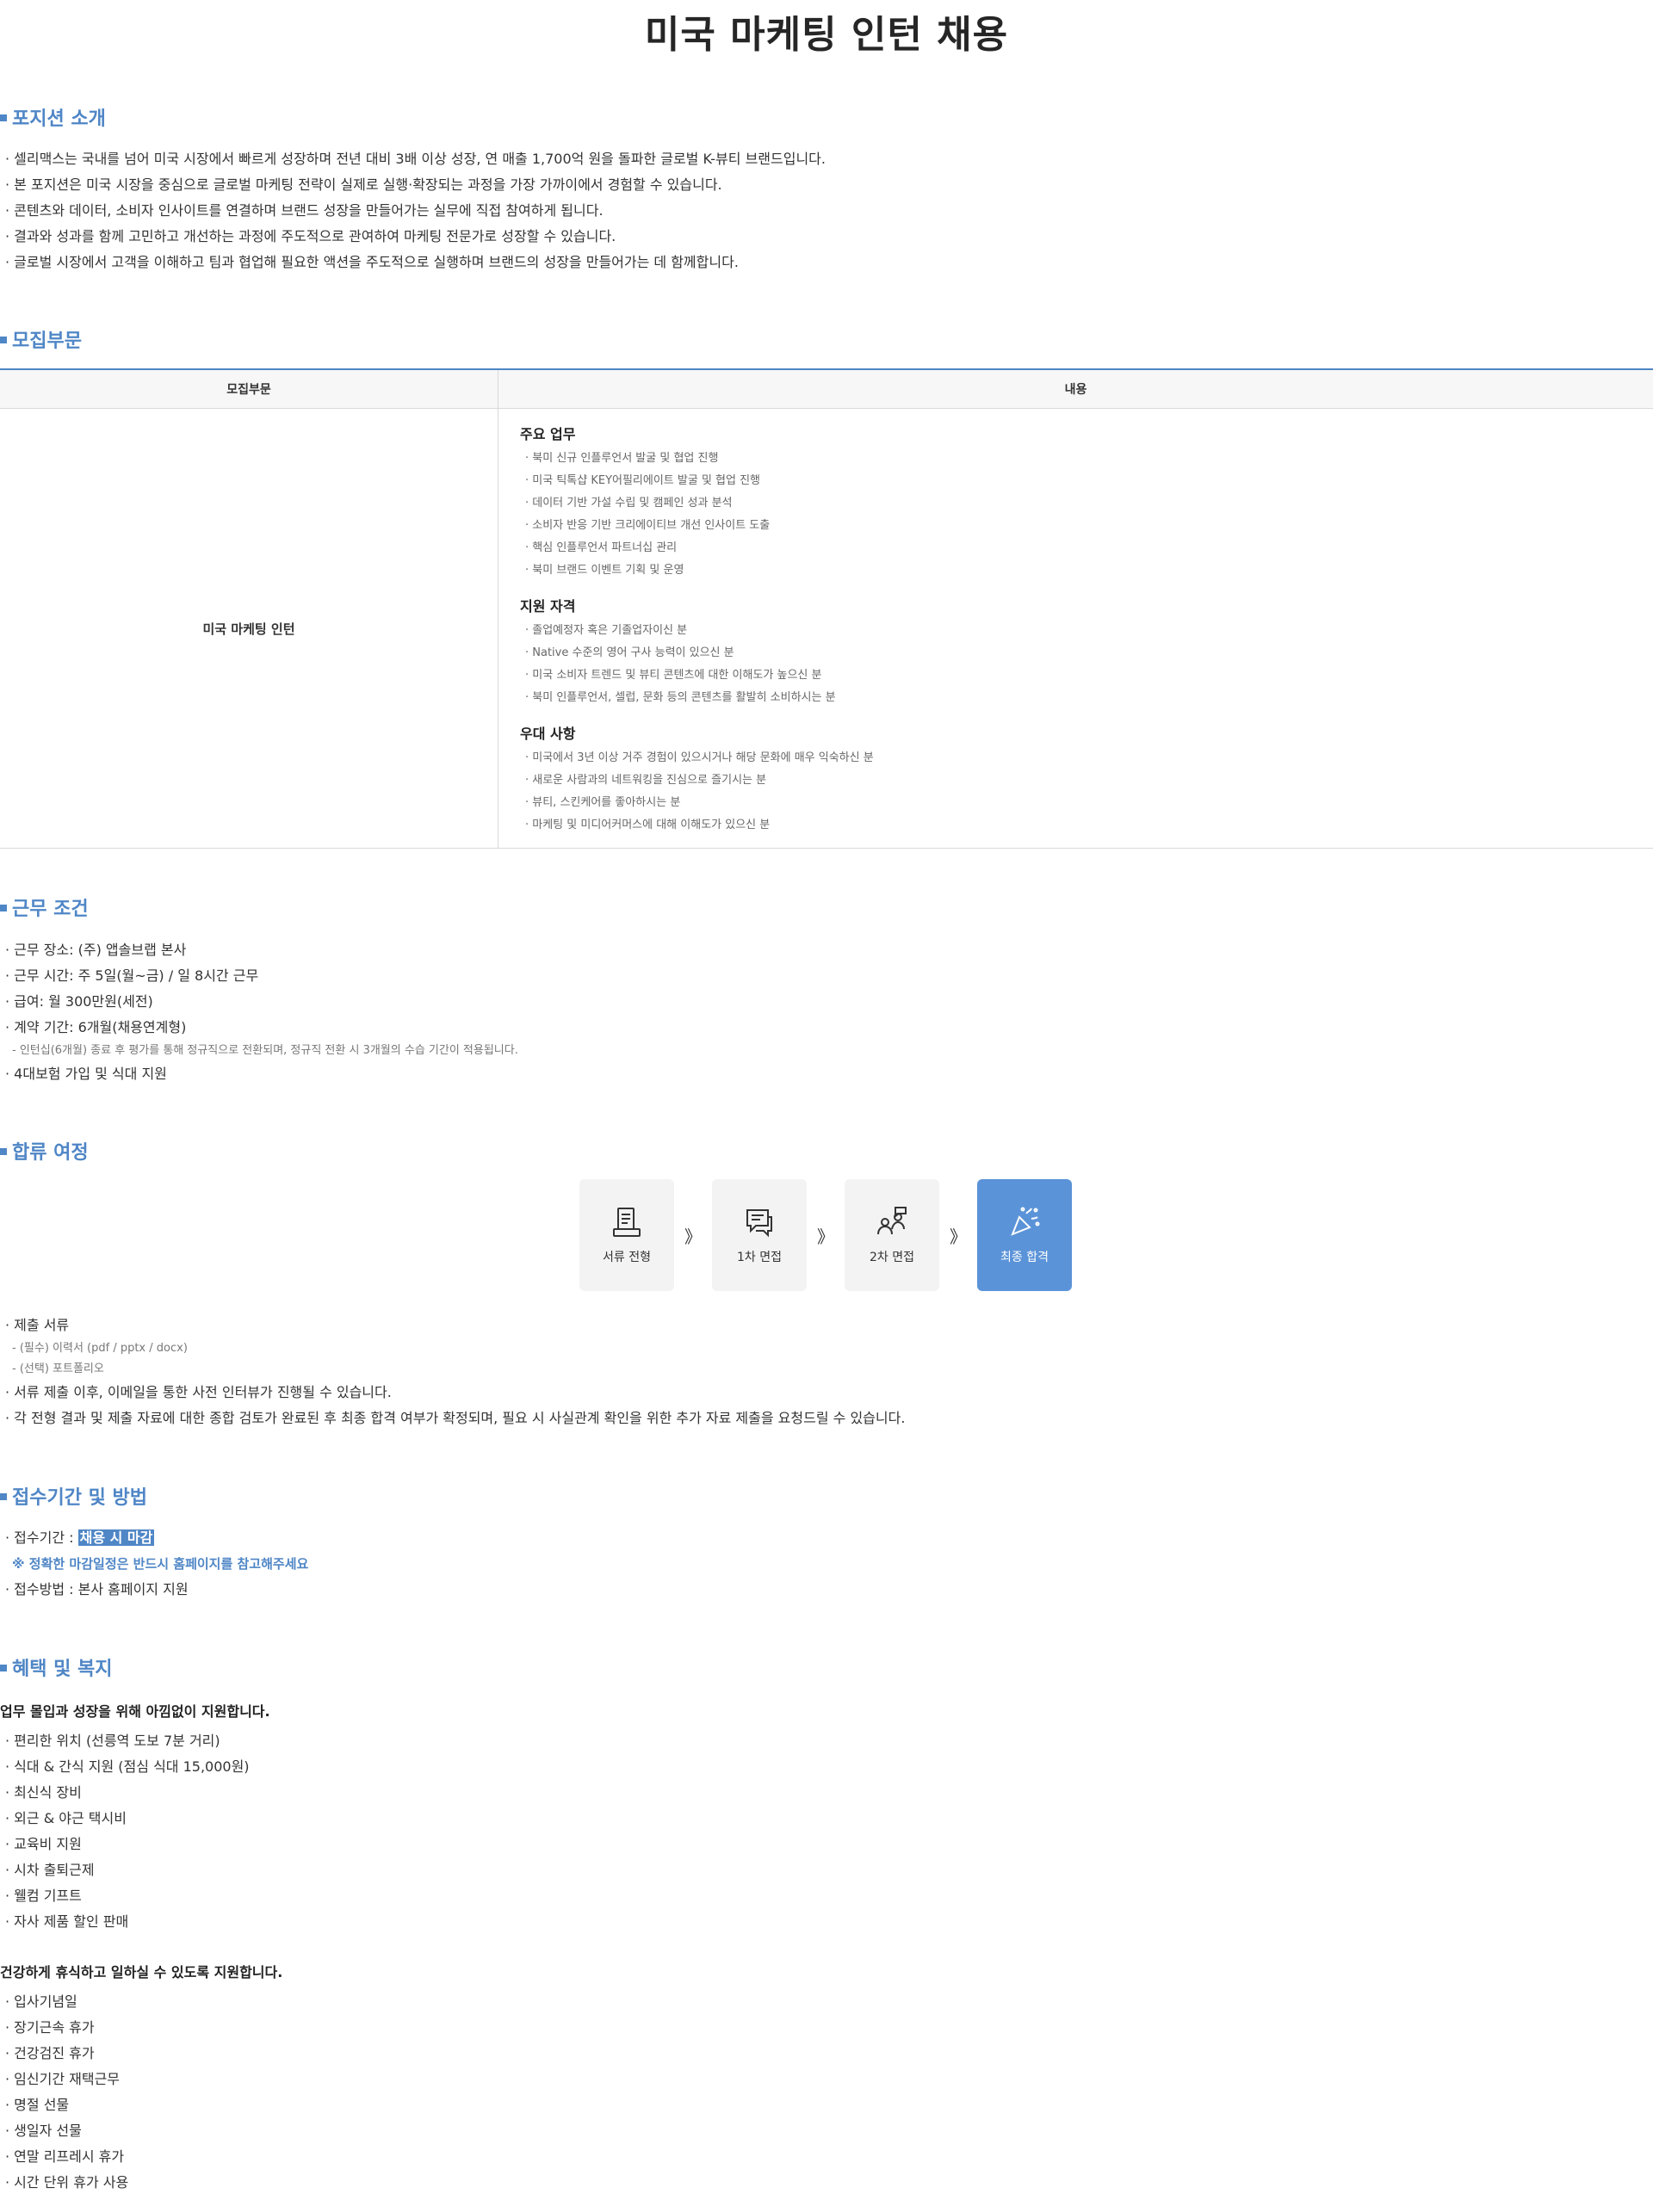 Image resolution: width=1653 pixels, height=2212 pixels. Describe the element at coordinates (86, 1074) in the screenshot. I see `work-insurance: · 4대보험 가입 및 식대 지원` at that location.